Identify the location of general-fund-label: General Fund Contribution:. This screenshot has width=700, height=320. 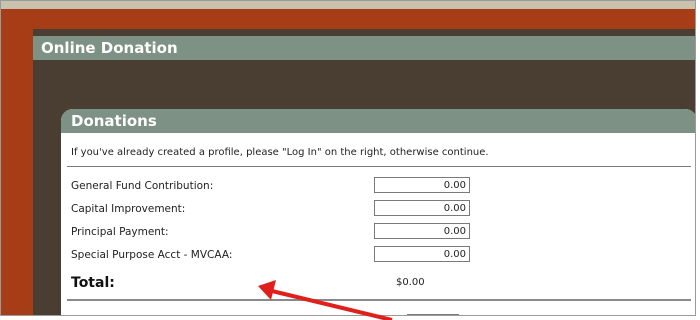
(142, 186).